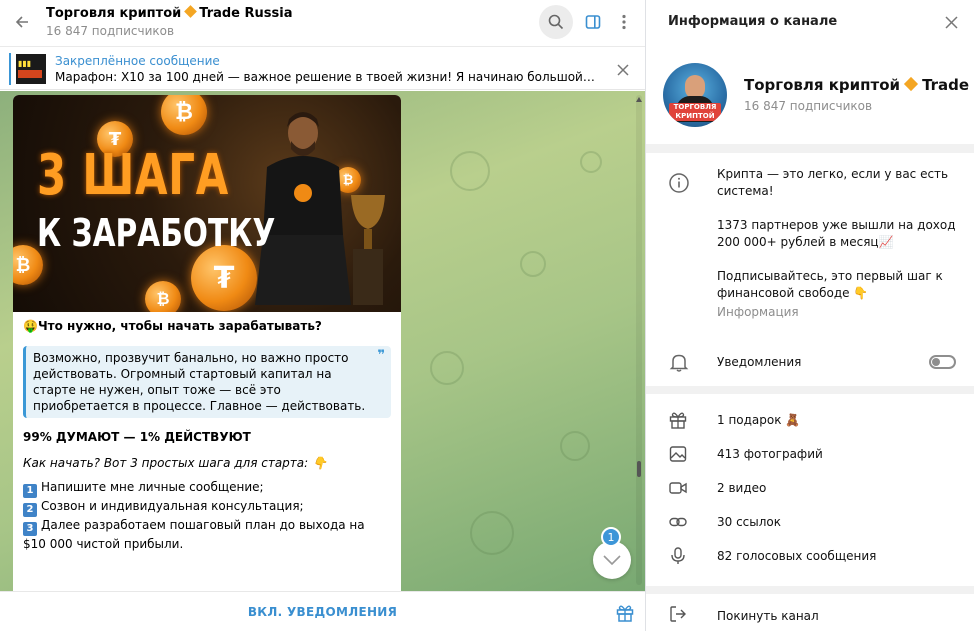  What do you see at coordinates (30, 529) in the screenshot?
I see `keycap-number-icon: 3` at bounding box center [30, 529].